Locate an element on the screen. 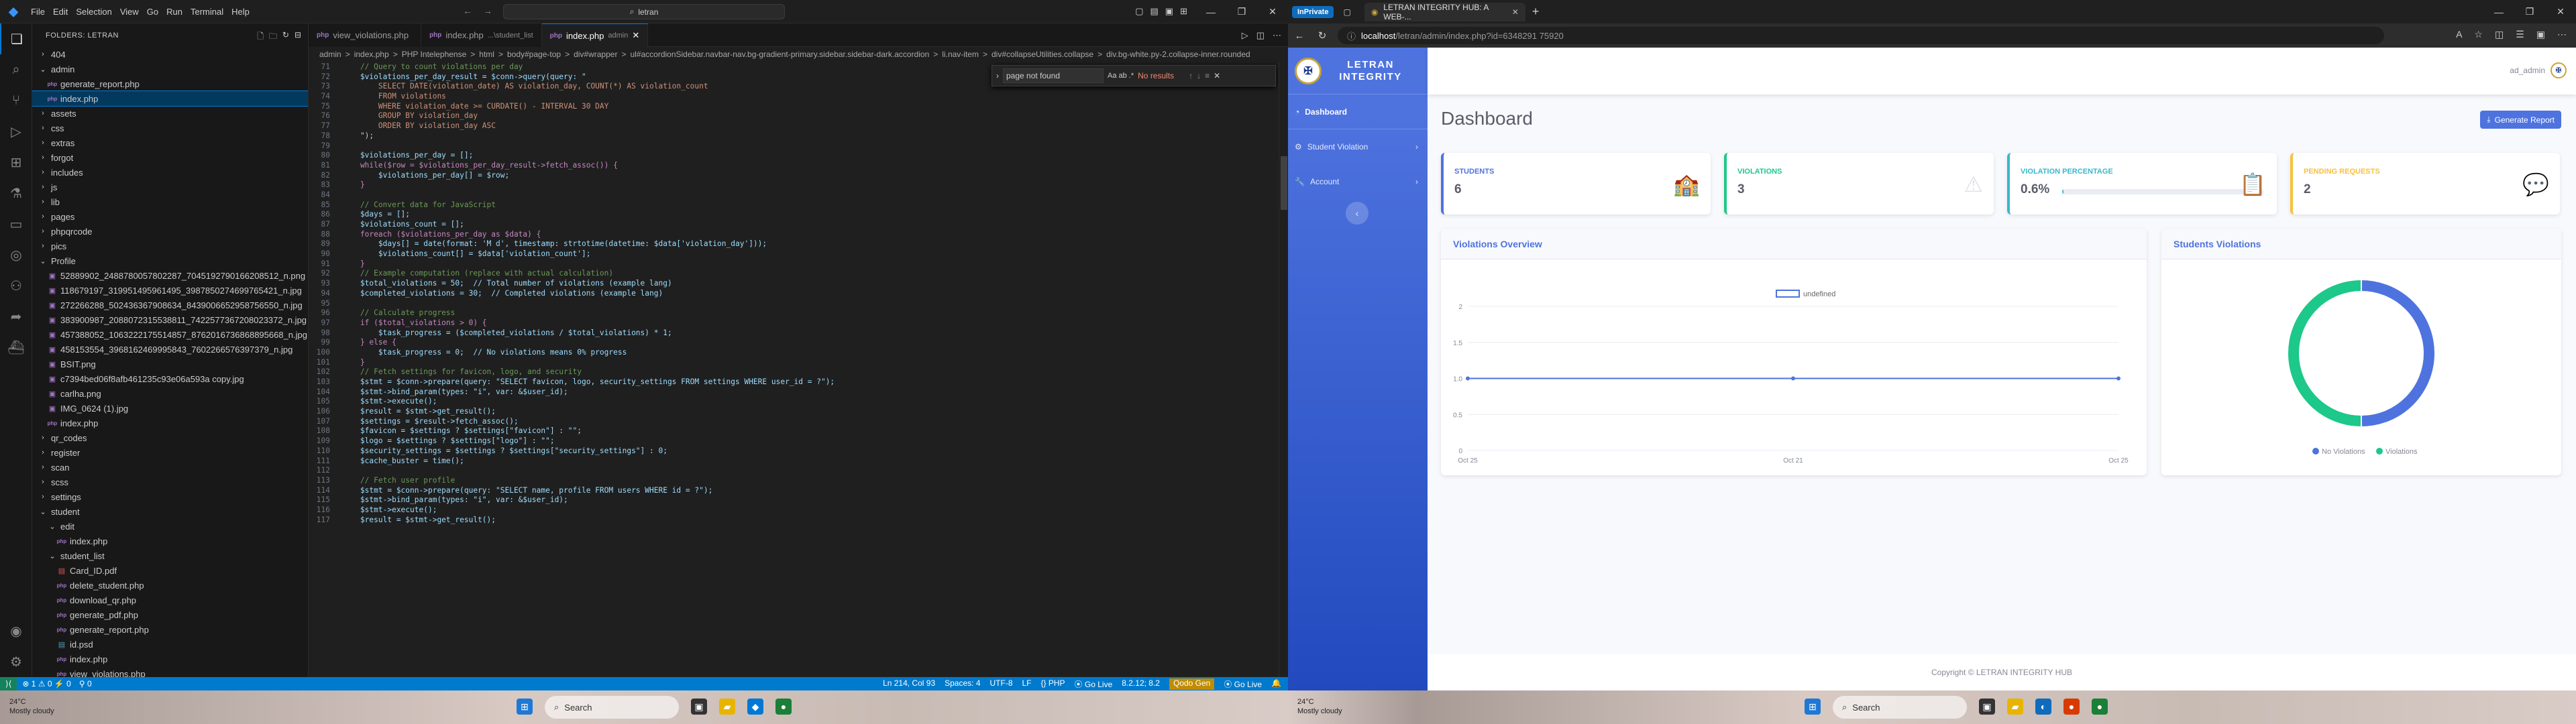 This screenshot has height=724, width=2576. status-right-item: Spaces: 4 is located at coordinates (962, 684).